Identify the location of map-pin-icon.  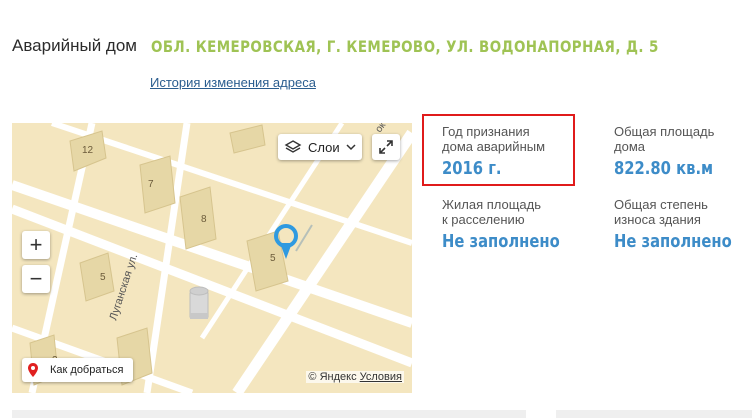
(33, 370).